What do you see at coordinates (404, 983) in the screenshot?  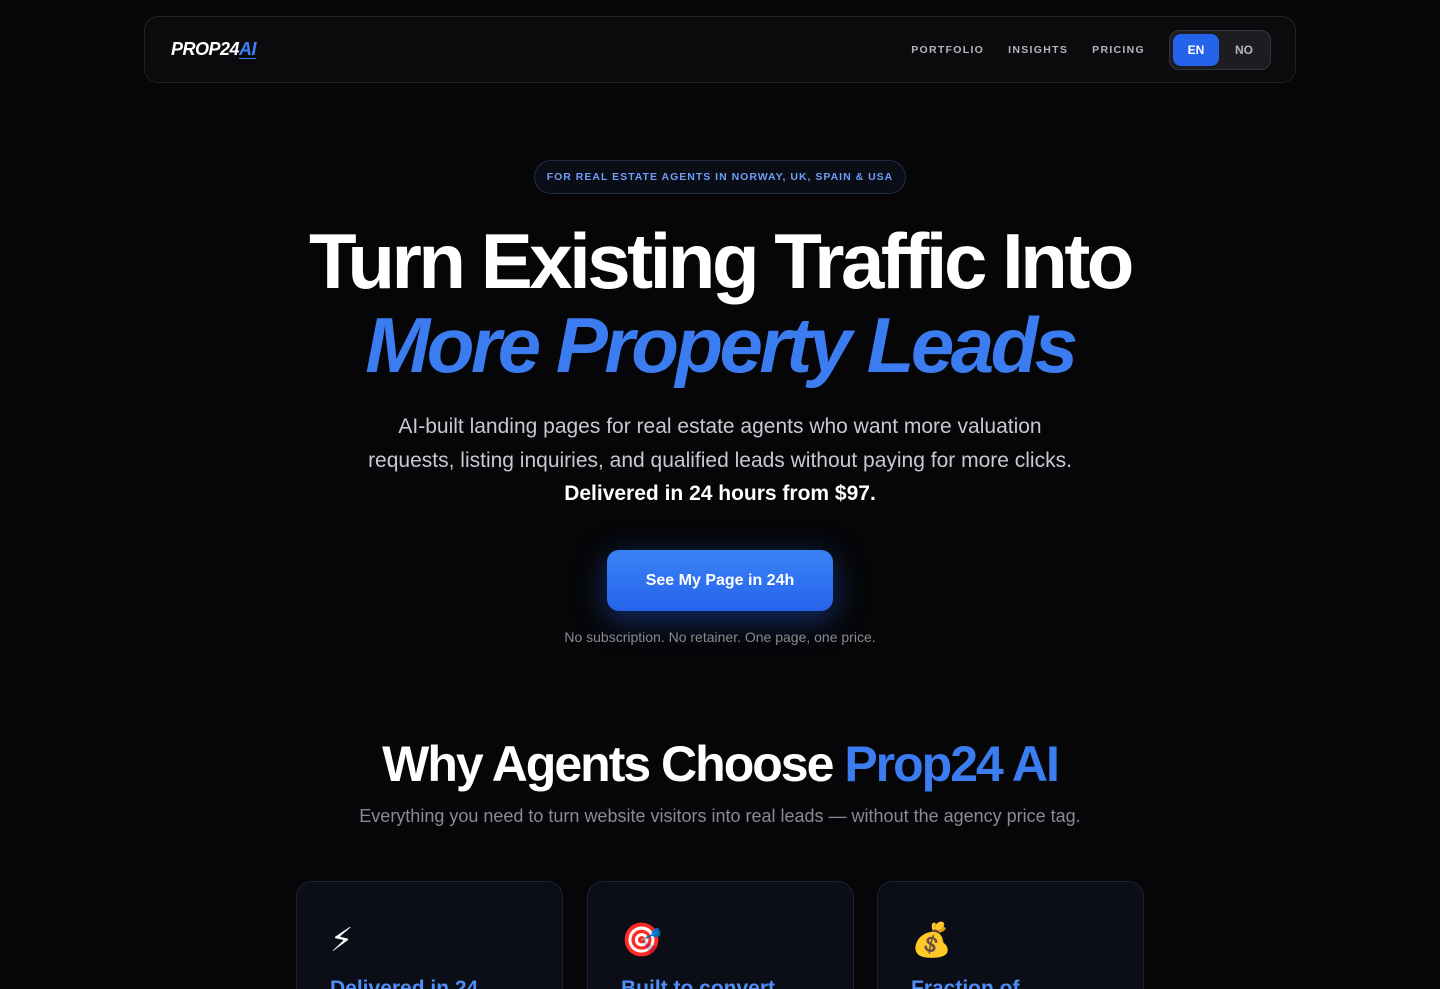 I see `feature-card-title: Delivered in 24` at bounding box center [404, 983].